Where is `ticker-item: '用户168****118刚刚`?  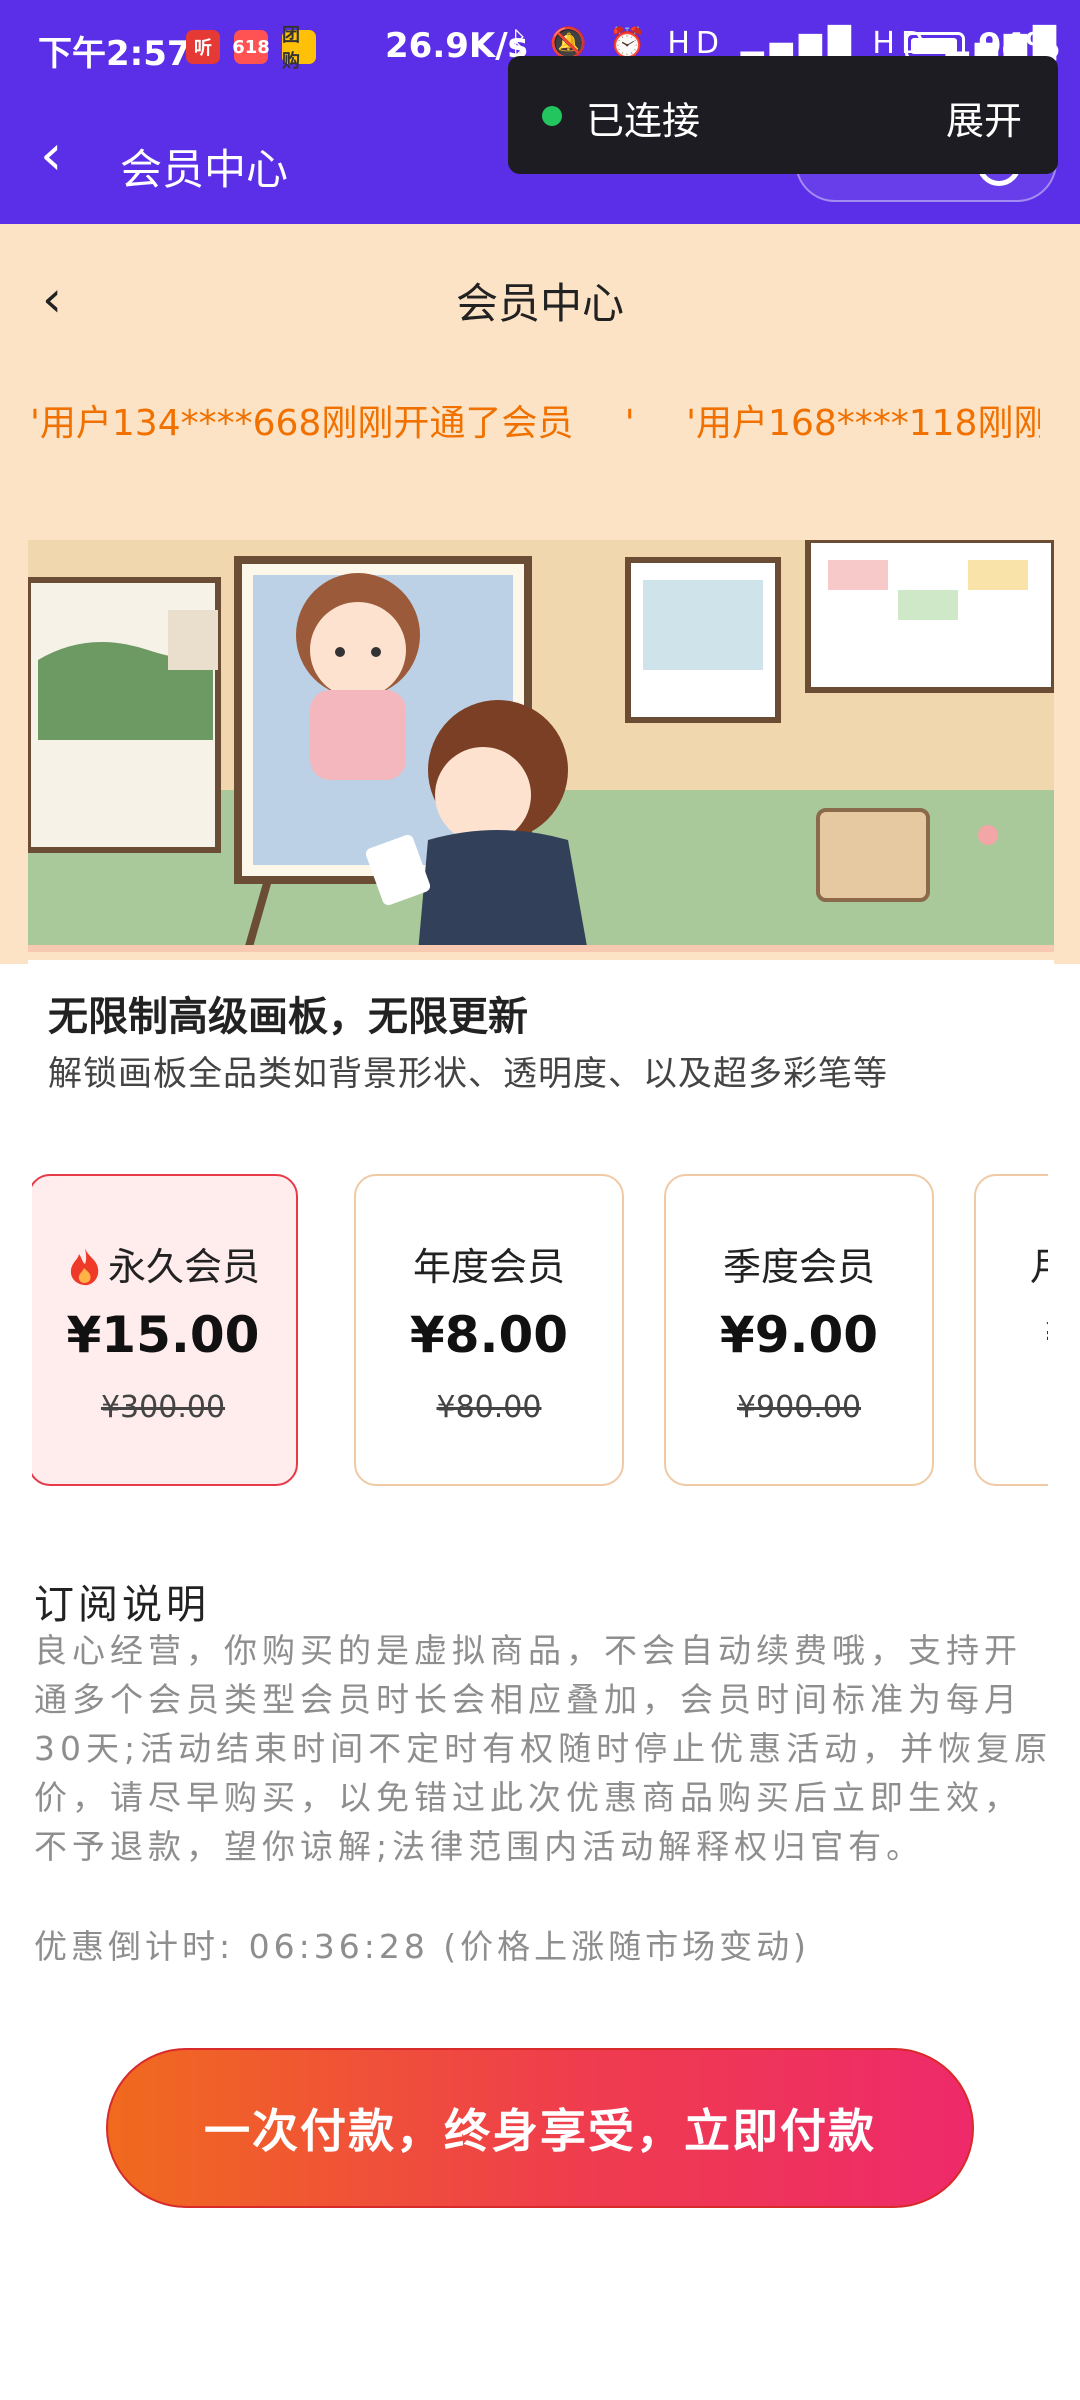
ticker-item: '用户168****118刚刚 is located at coordinates (863, 423).